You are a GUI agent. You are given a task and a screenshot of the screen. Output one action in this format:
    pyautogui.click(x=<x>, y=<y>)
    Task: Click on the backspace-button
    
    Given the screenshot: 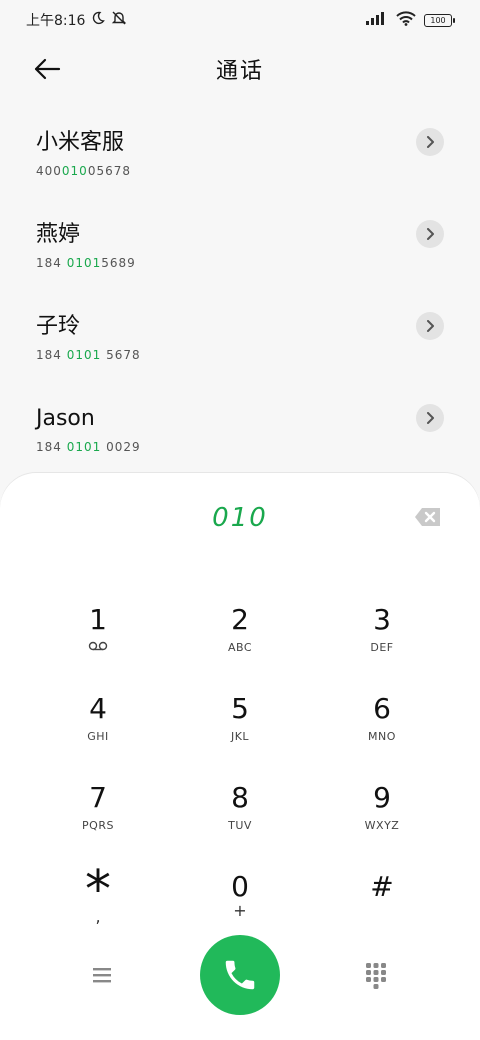 What is the action you would take?
    pyautogui.click(x=428, y=517)
    